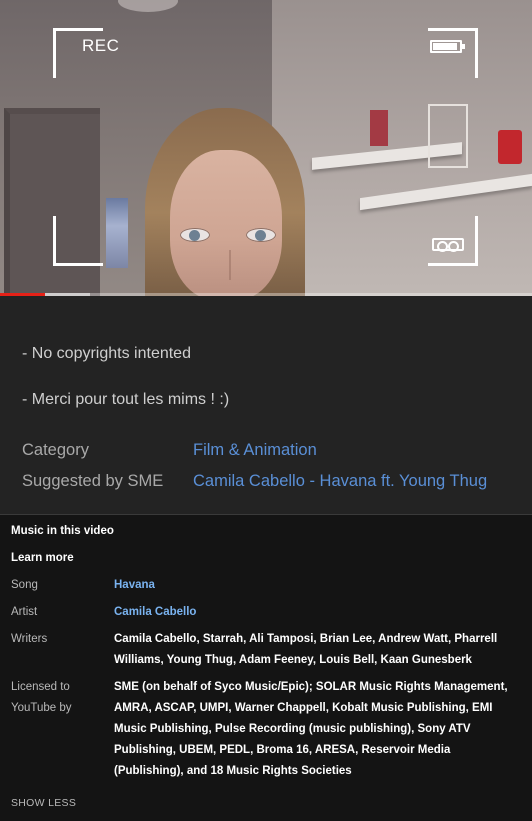  Describe the element at coordinates (314, 585) in the screenshot. I see `song-link: Havana` at that location.